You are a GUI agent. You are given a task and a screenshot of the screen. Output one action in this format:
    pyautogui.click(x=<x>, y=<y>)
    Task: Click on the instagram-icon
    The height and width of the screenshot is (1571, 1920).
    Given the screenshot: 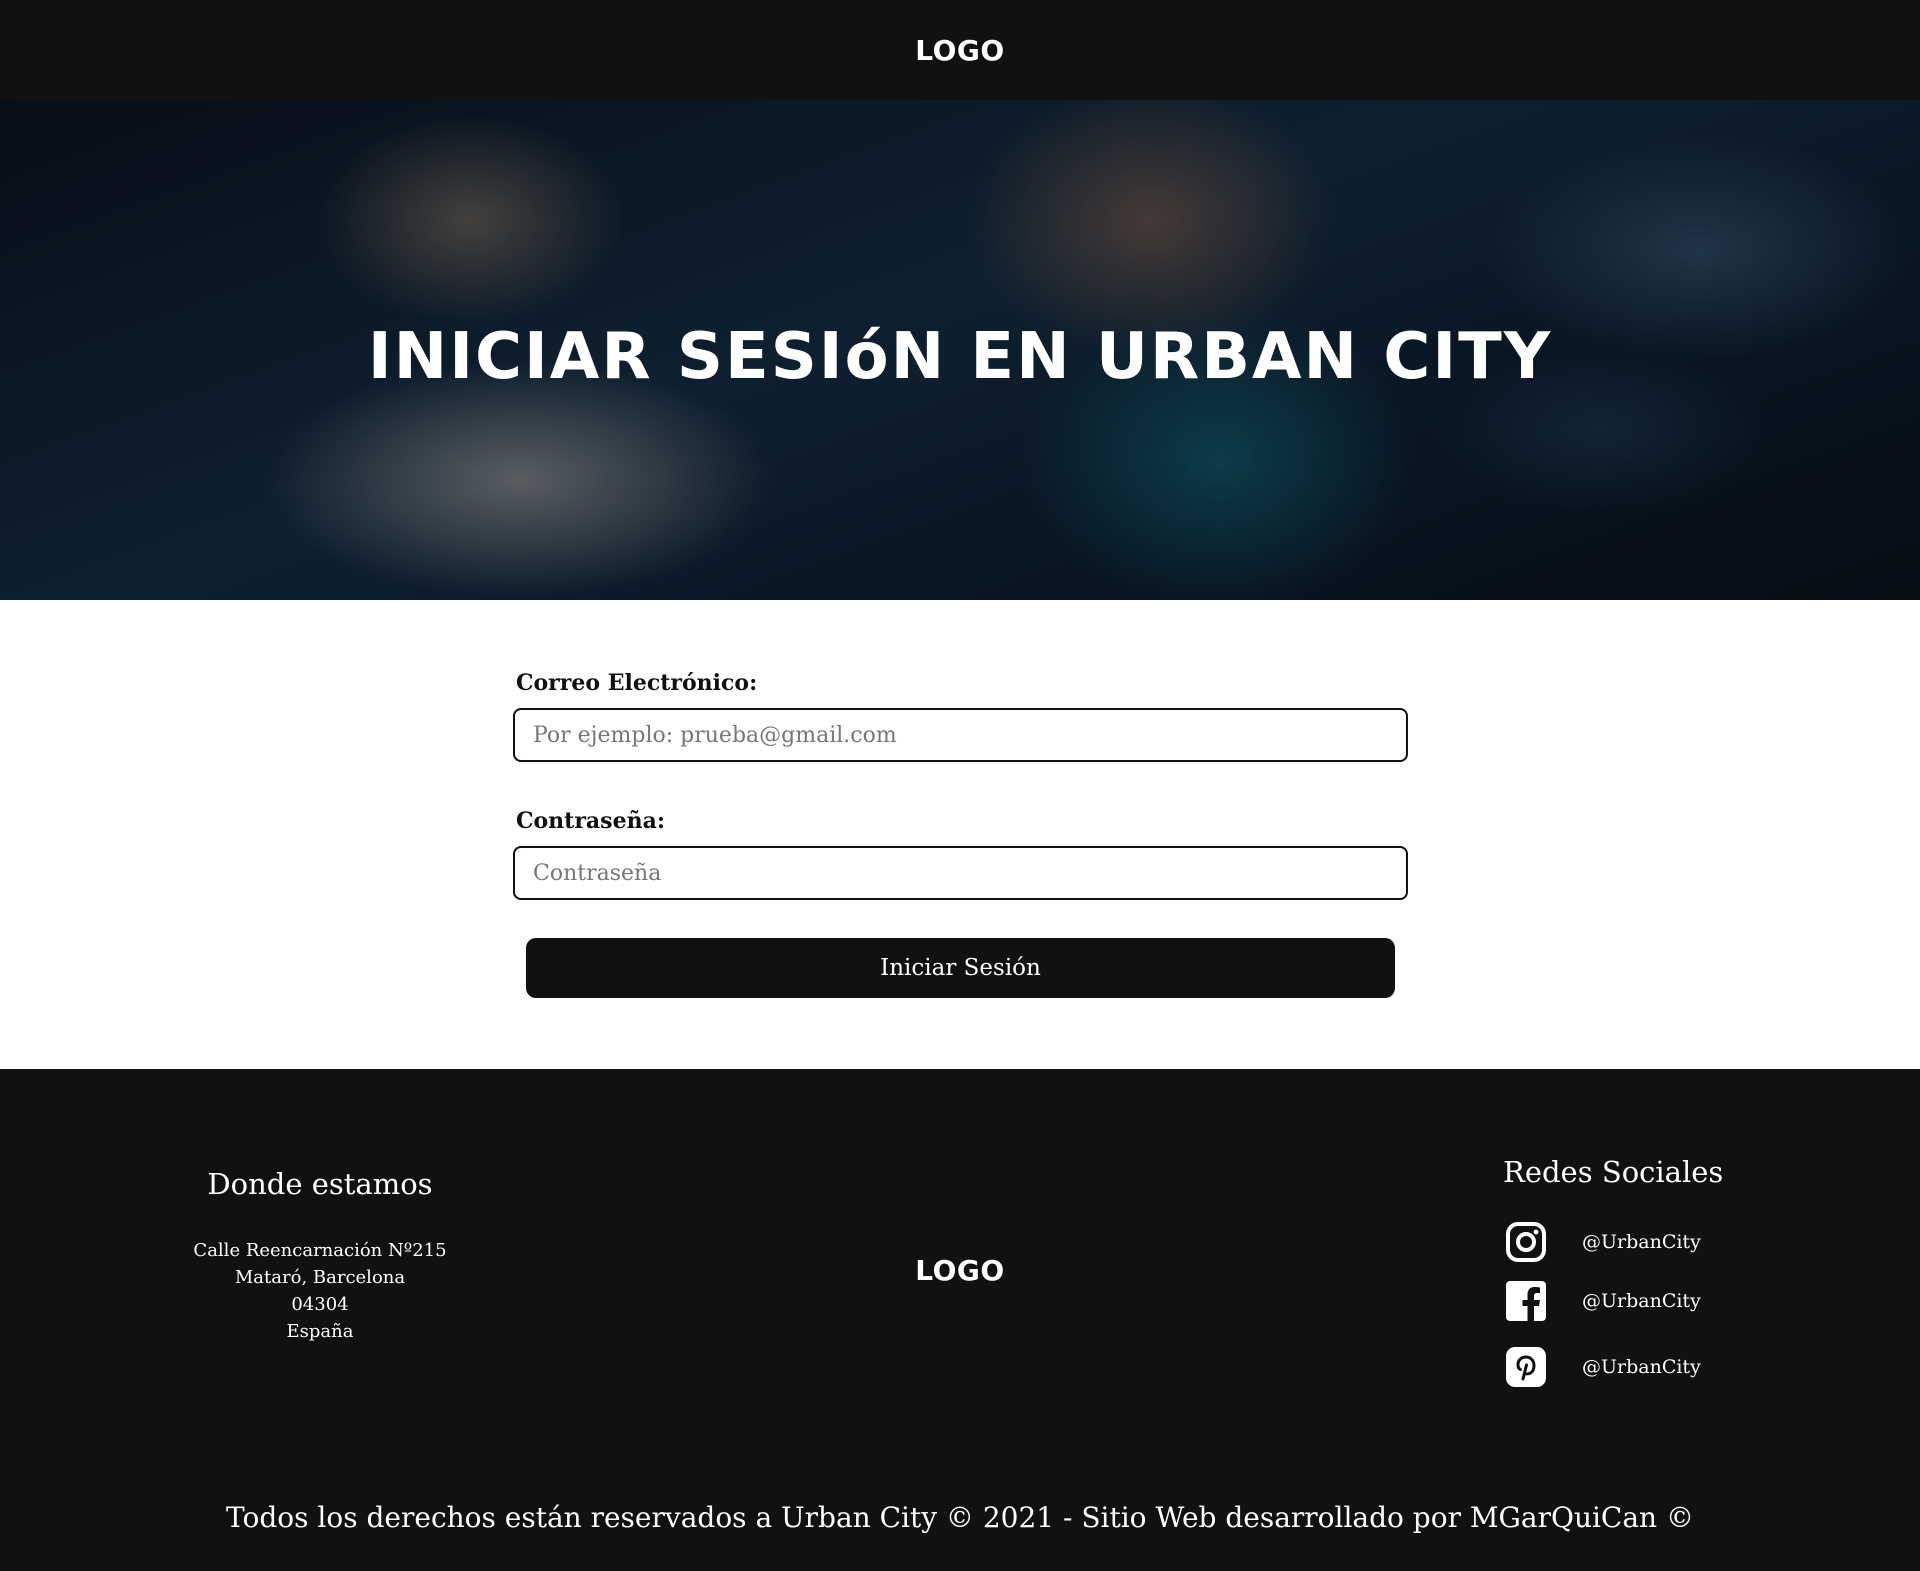 What is the action you would take?
    pyautogui.click(x=1526, y=1242)
    